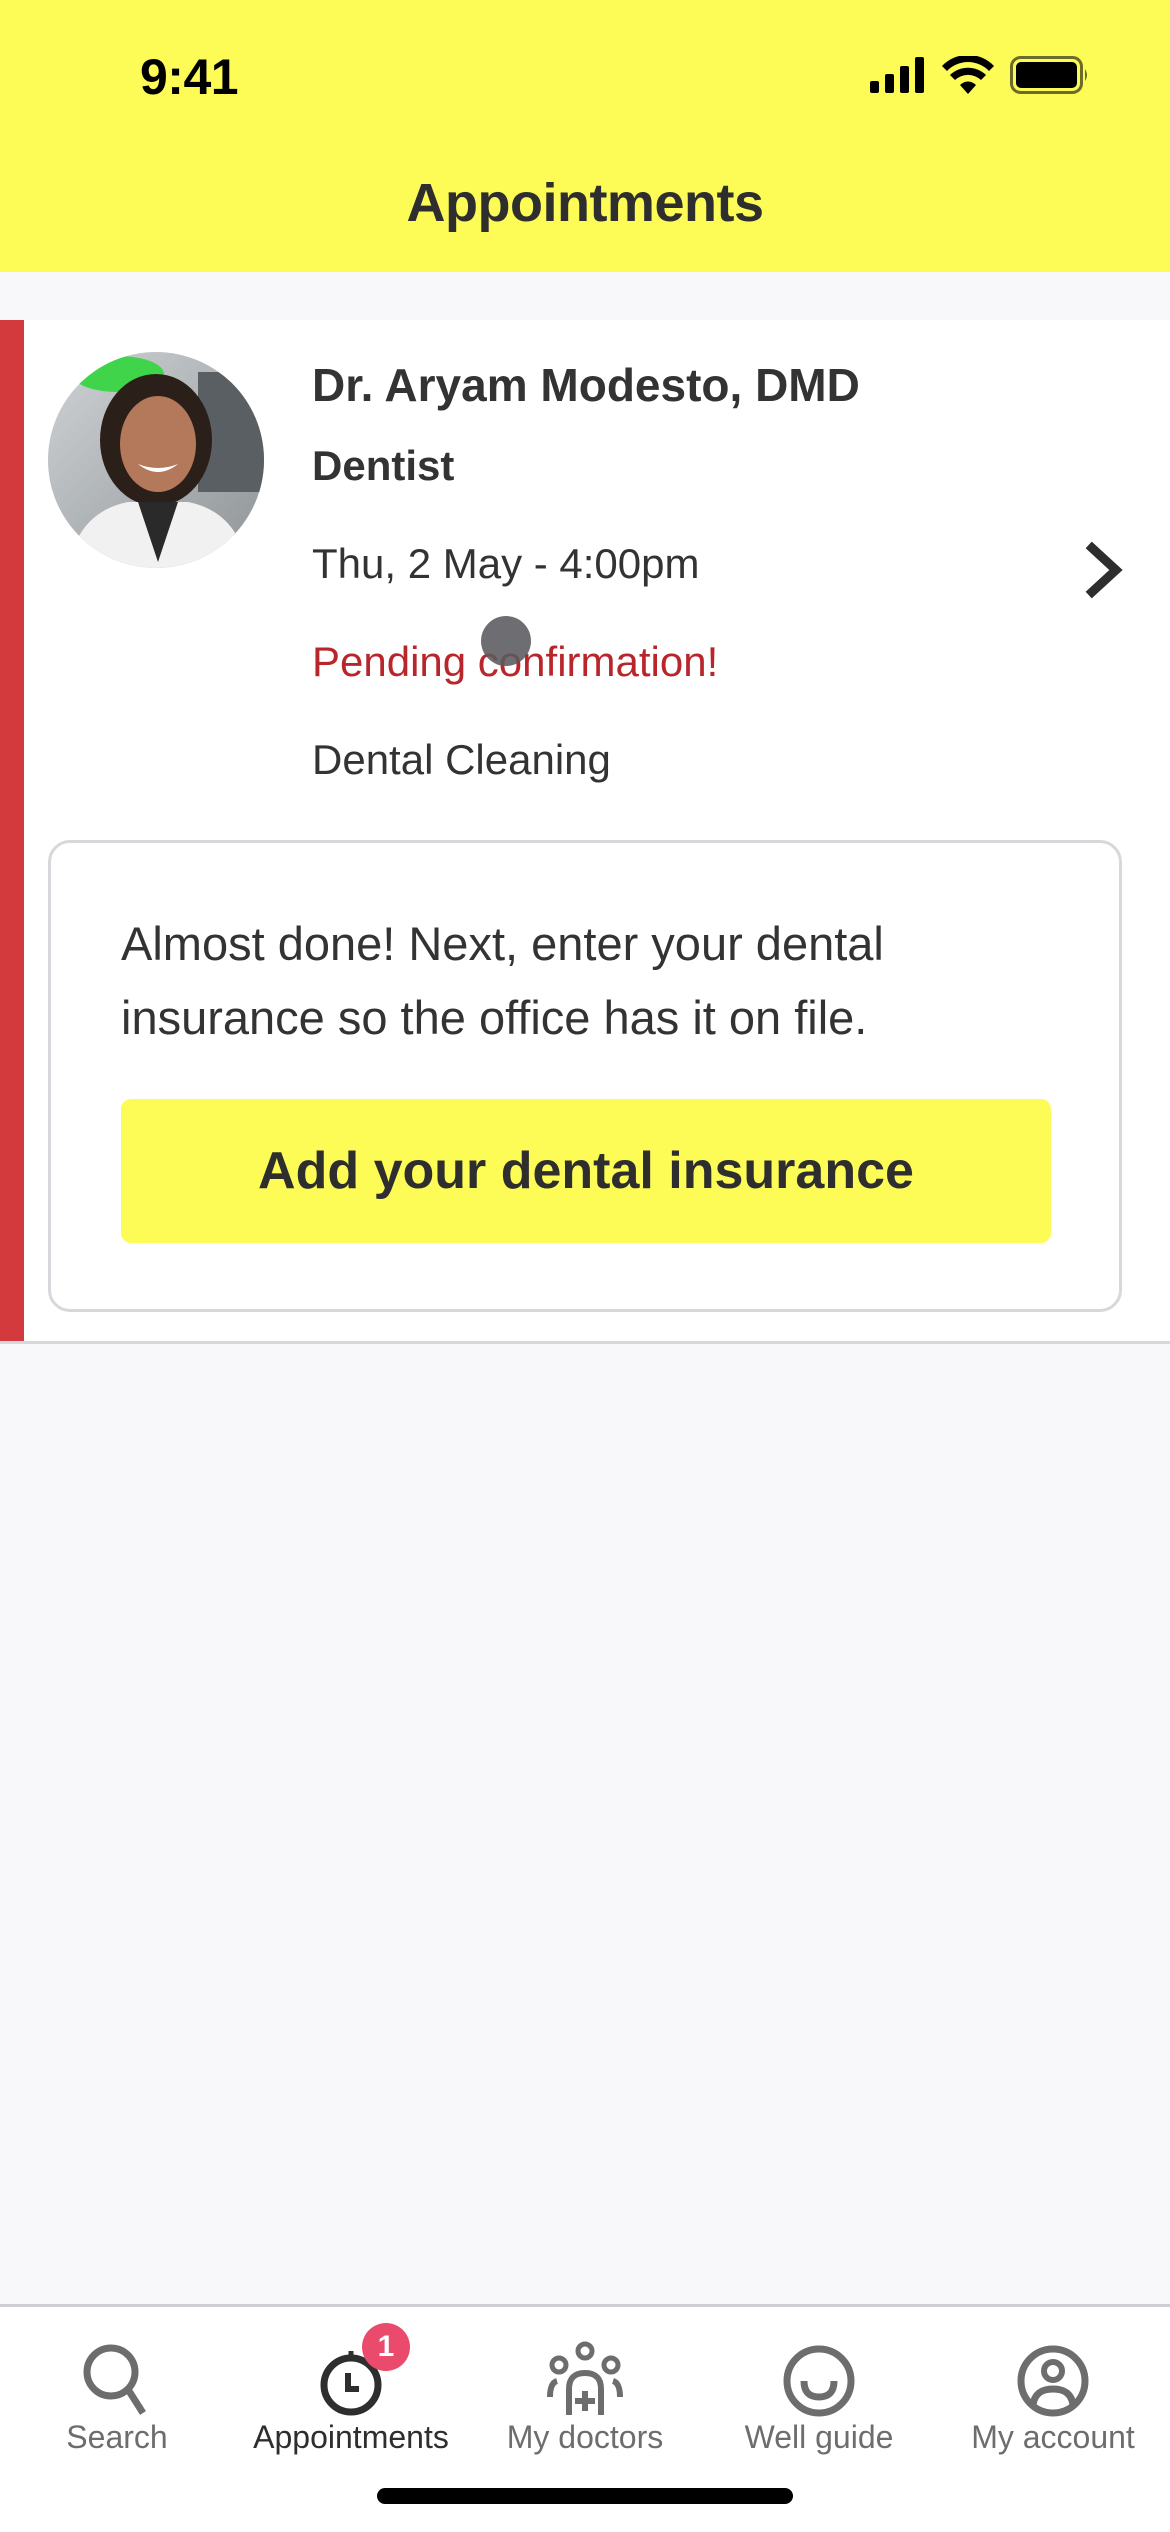 The height and width of the screenshot is (2532, 1170). I want to click on doctor-name: Dr. Aryam Modesto, DMD, so click(586, 385).